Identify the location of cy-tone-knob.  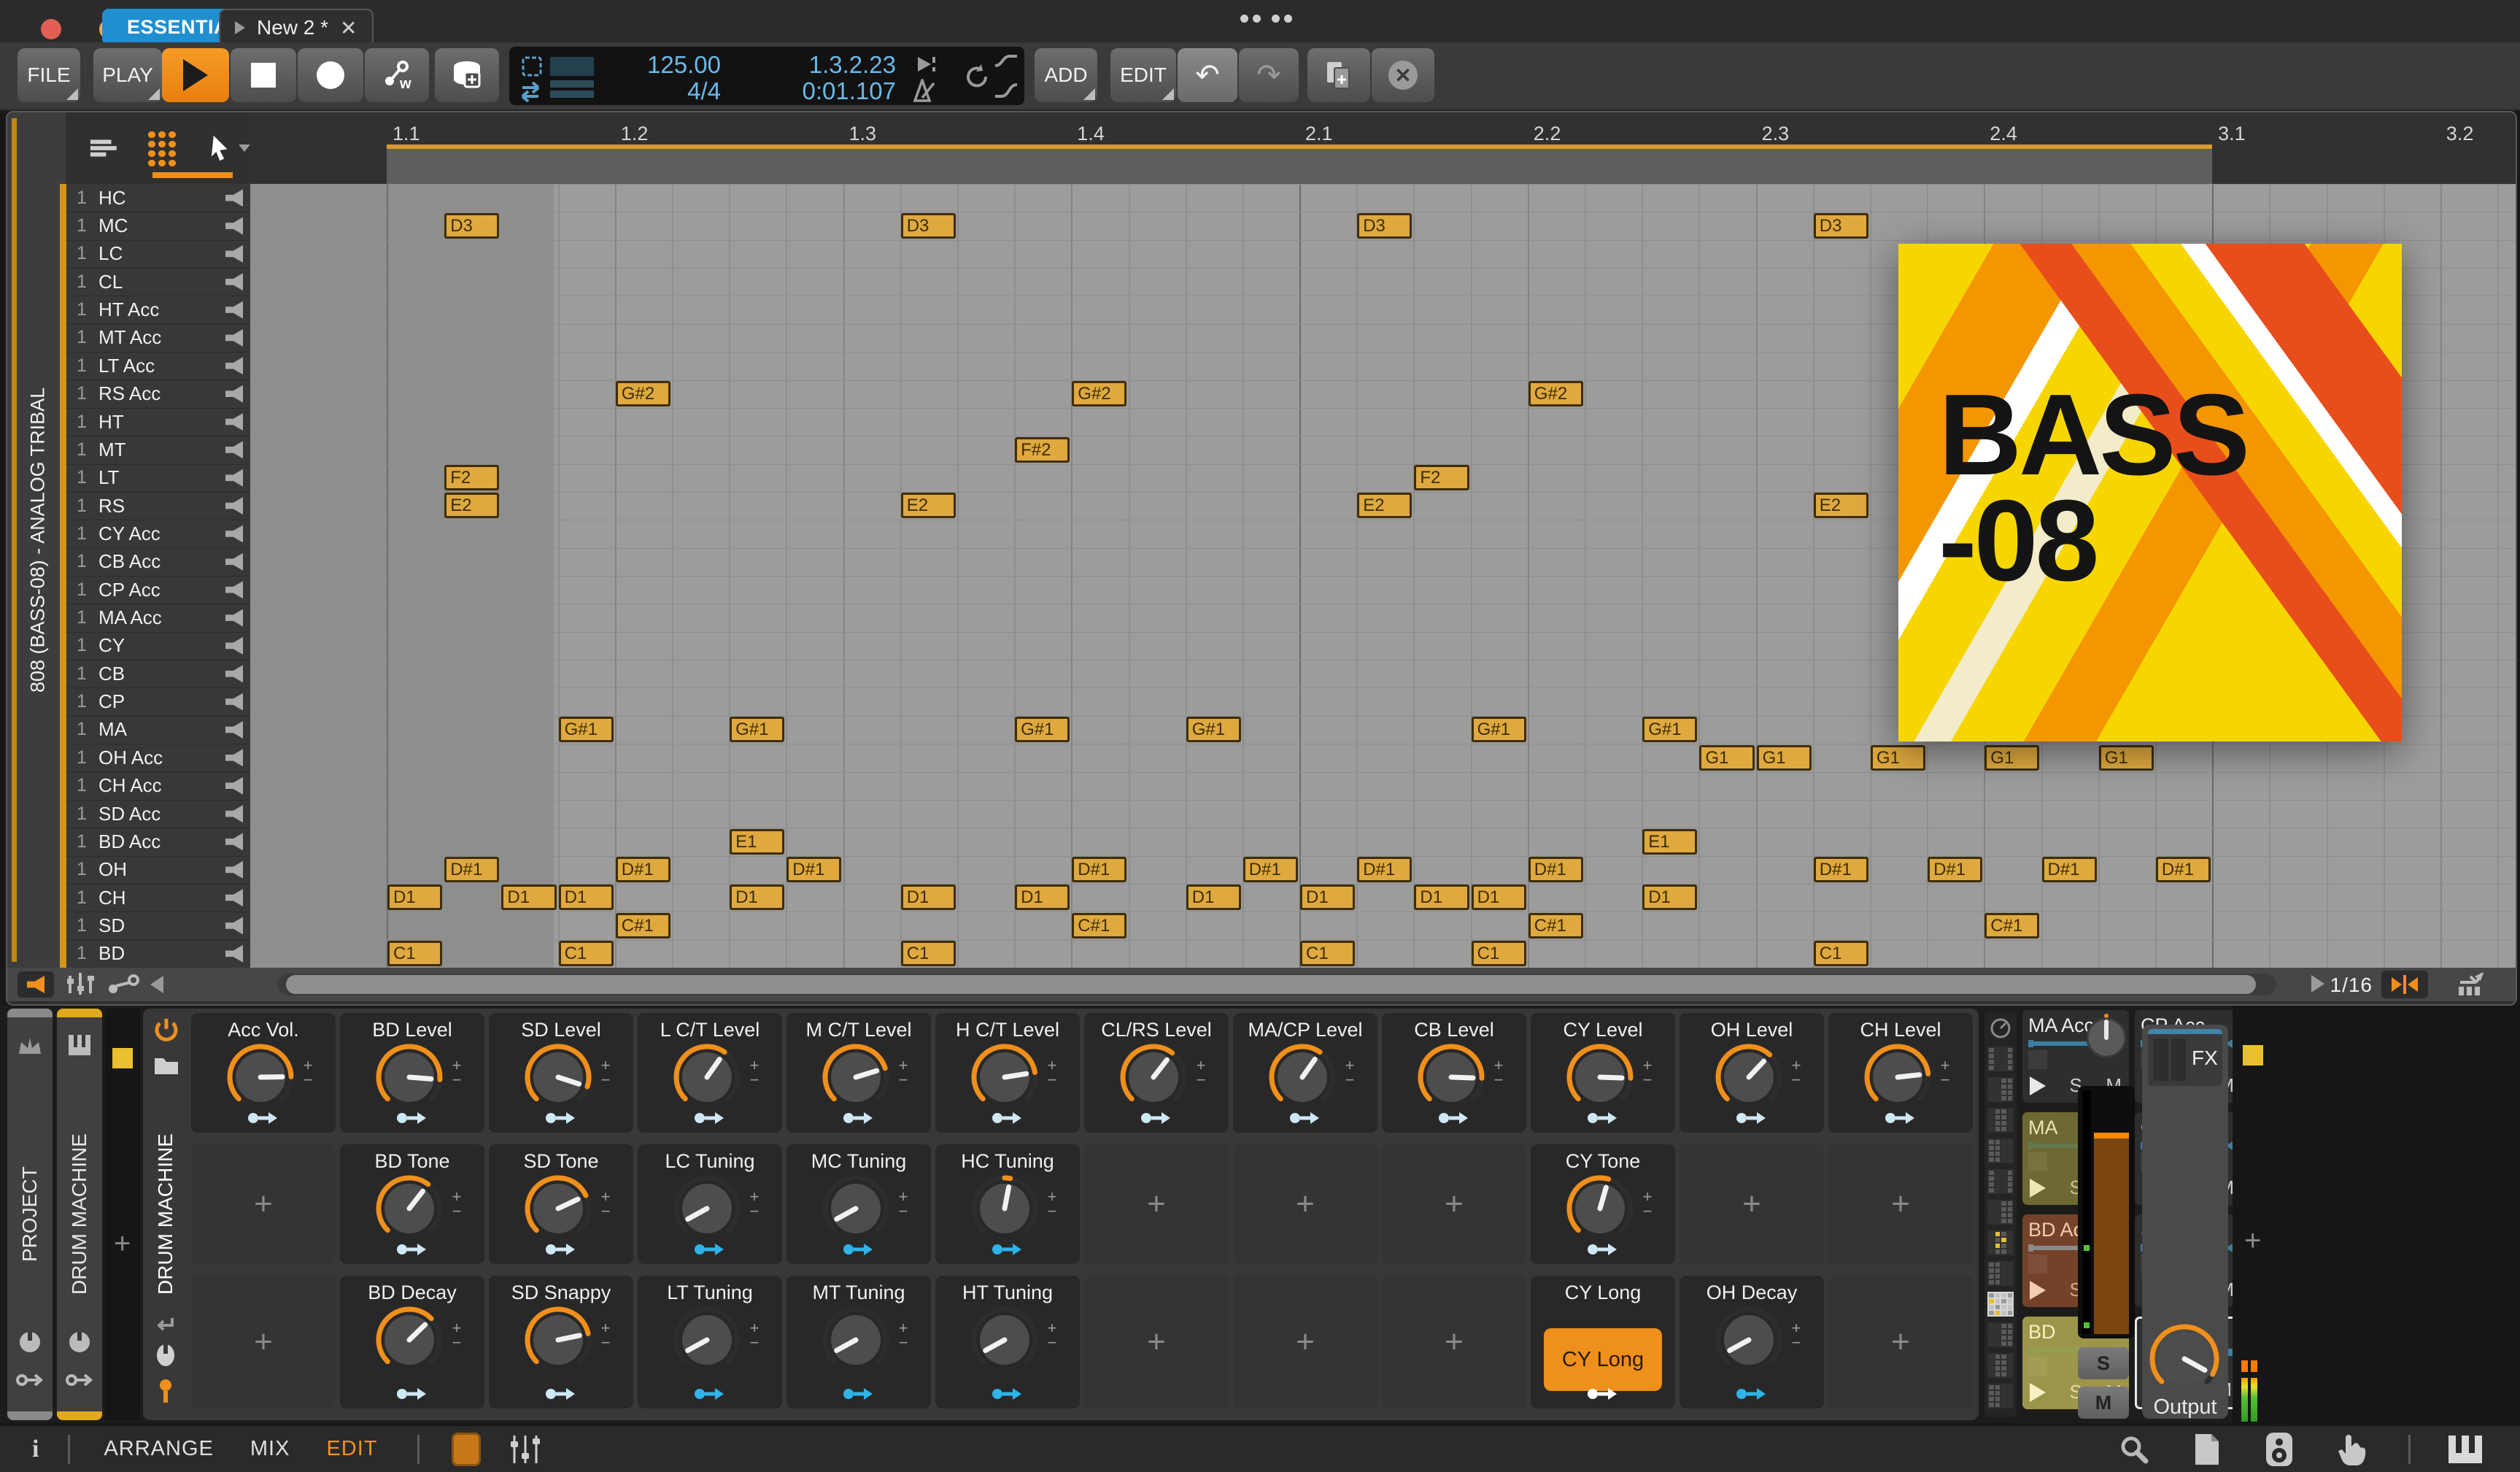
(1600, 1209).